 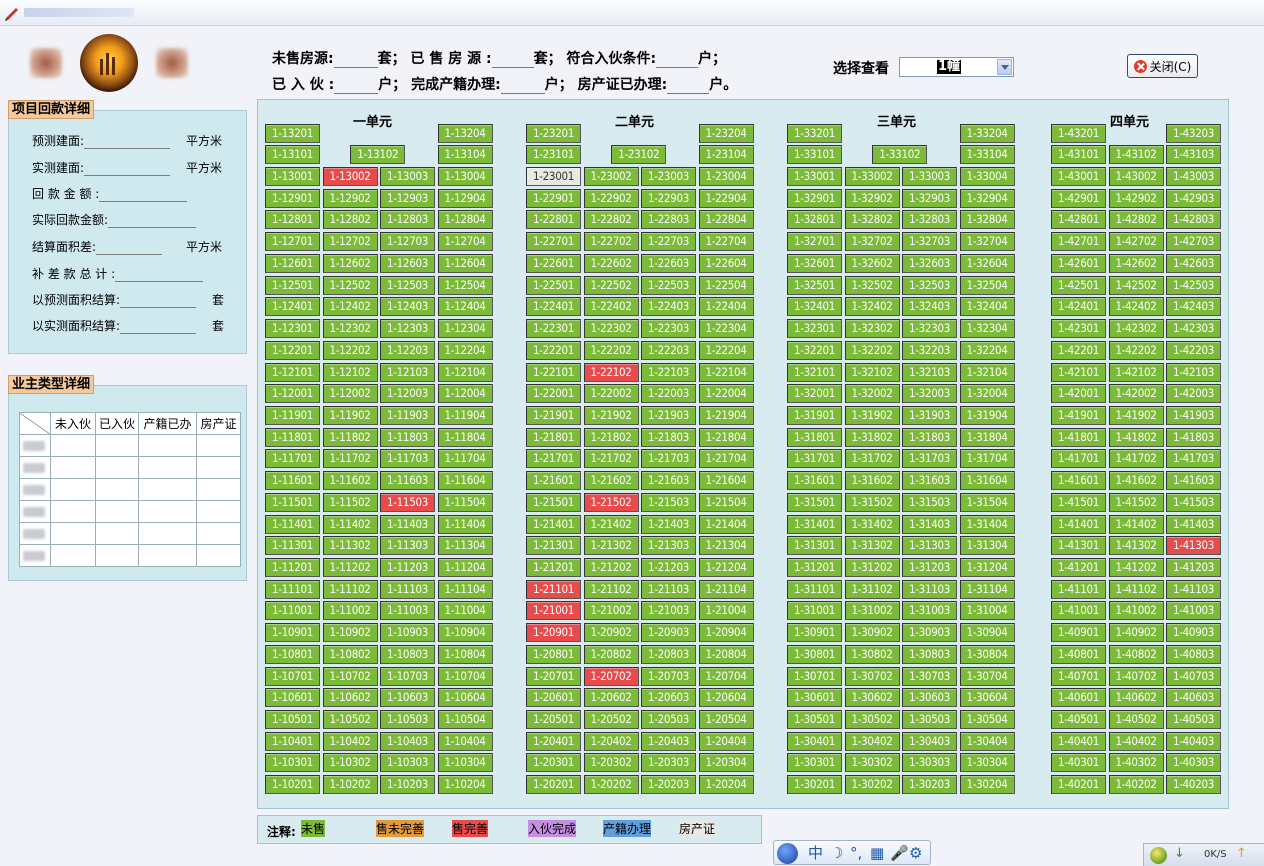 What do you see at coordinates (465, 611) in the screenshot?
I see `room-cell: 1-11004` at bounding box center [465, 611].